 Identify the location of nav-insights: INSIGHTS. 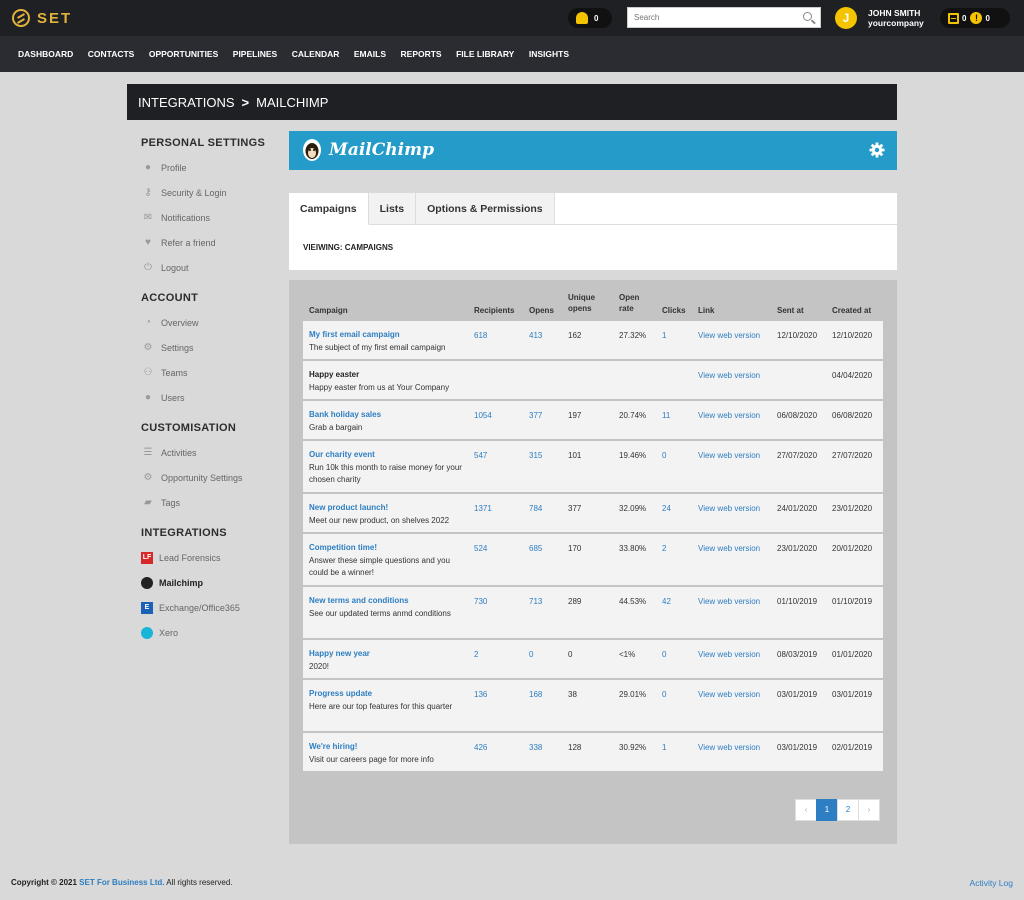
(549, 54).